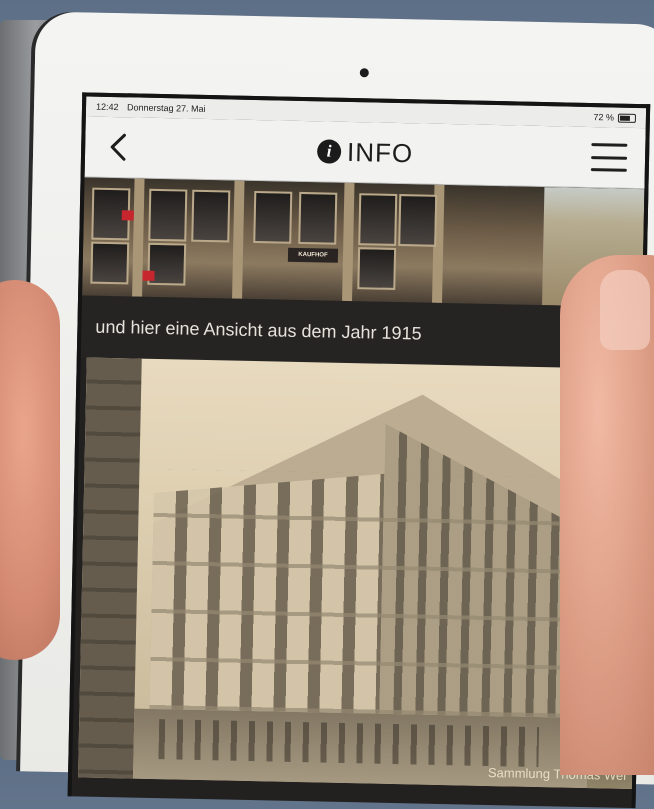  I want to click on status-date: Donnerstag 27. Mai, so click(166, 108).